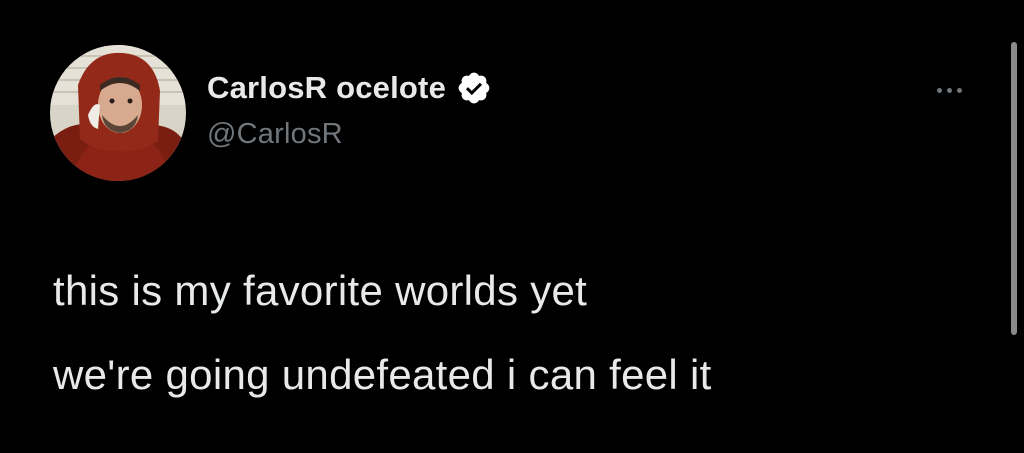 The width and height of the screenshot is (1024, 453). Describe the element at coordinates (382, 374) in the screenshot. I see `tweet-text-line: we're going undefeated i can feel it` at that location.